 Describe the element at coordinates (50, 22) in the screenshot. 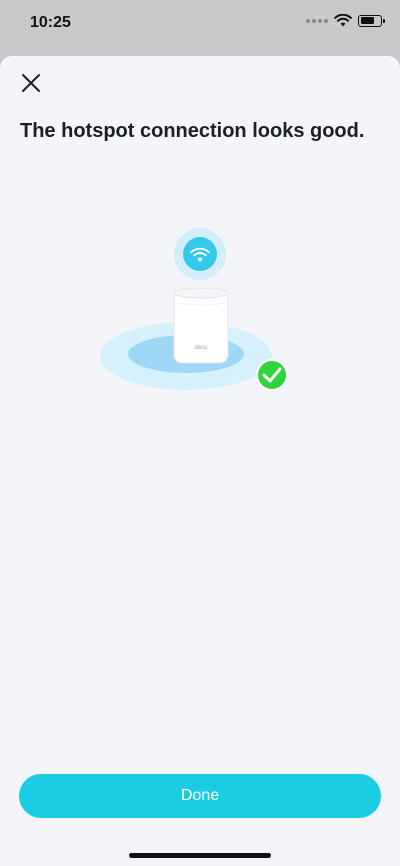

I see `status-time: 10:25` at that location.